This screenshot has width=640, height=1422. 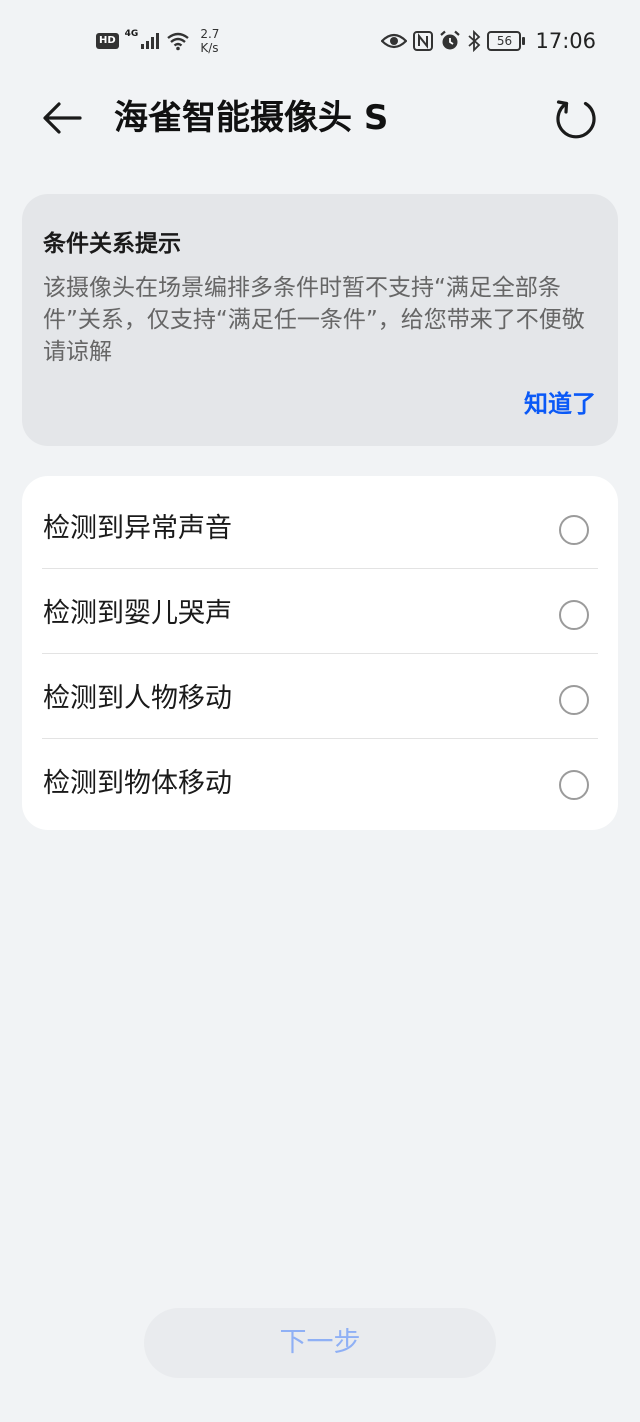 I want to click on wifi-icon, so click(x=178, y=41).